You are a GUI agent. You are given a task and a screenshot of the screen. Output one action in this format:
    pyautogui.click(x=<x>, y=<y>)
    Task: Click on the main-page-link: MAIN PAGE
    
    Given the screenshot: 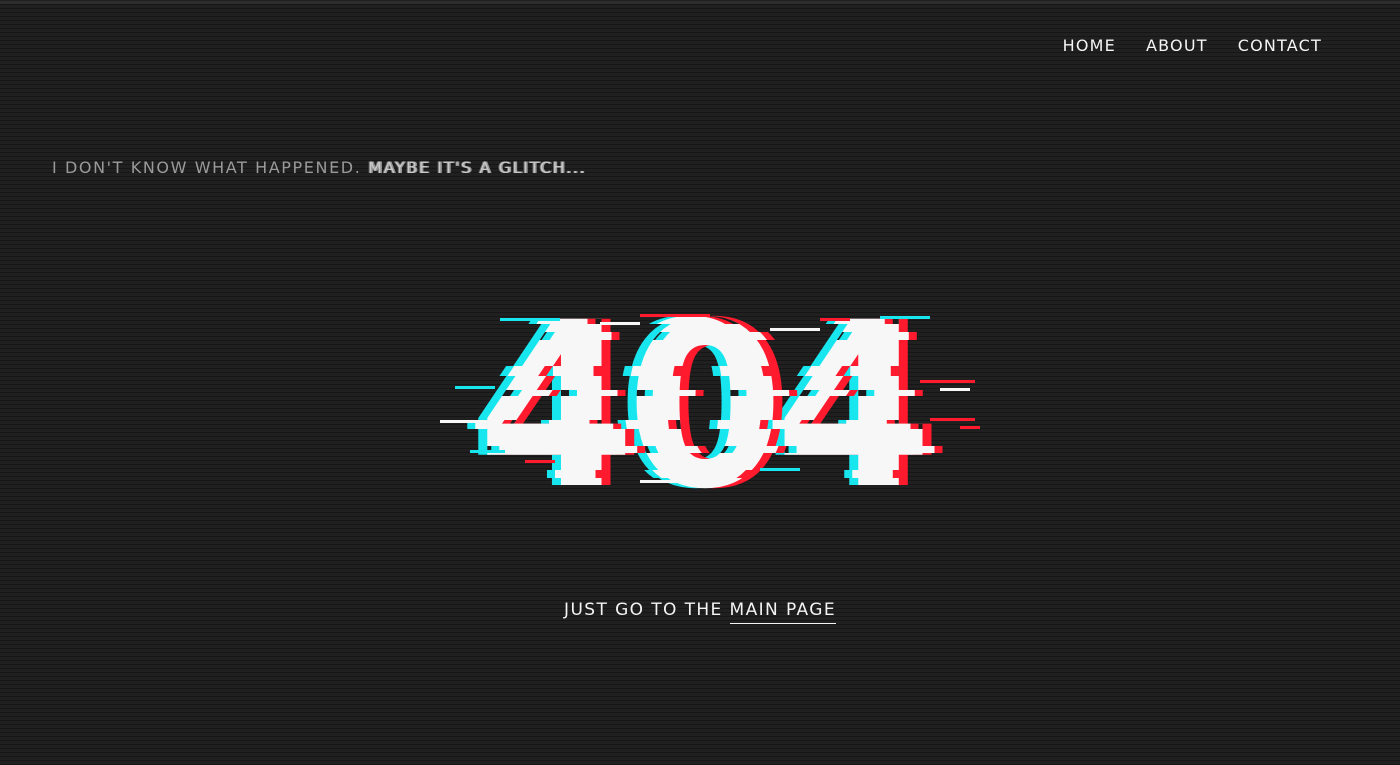 What is the action you would take?
    pyautogui.click(x=782, y=612)
    